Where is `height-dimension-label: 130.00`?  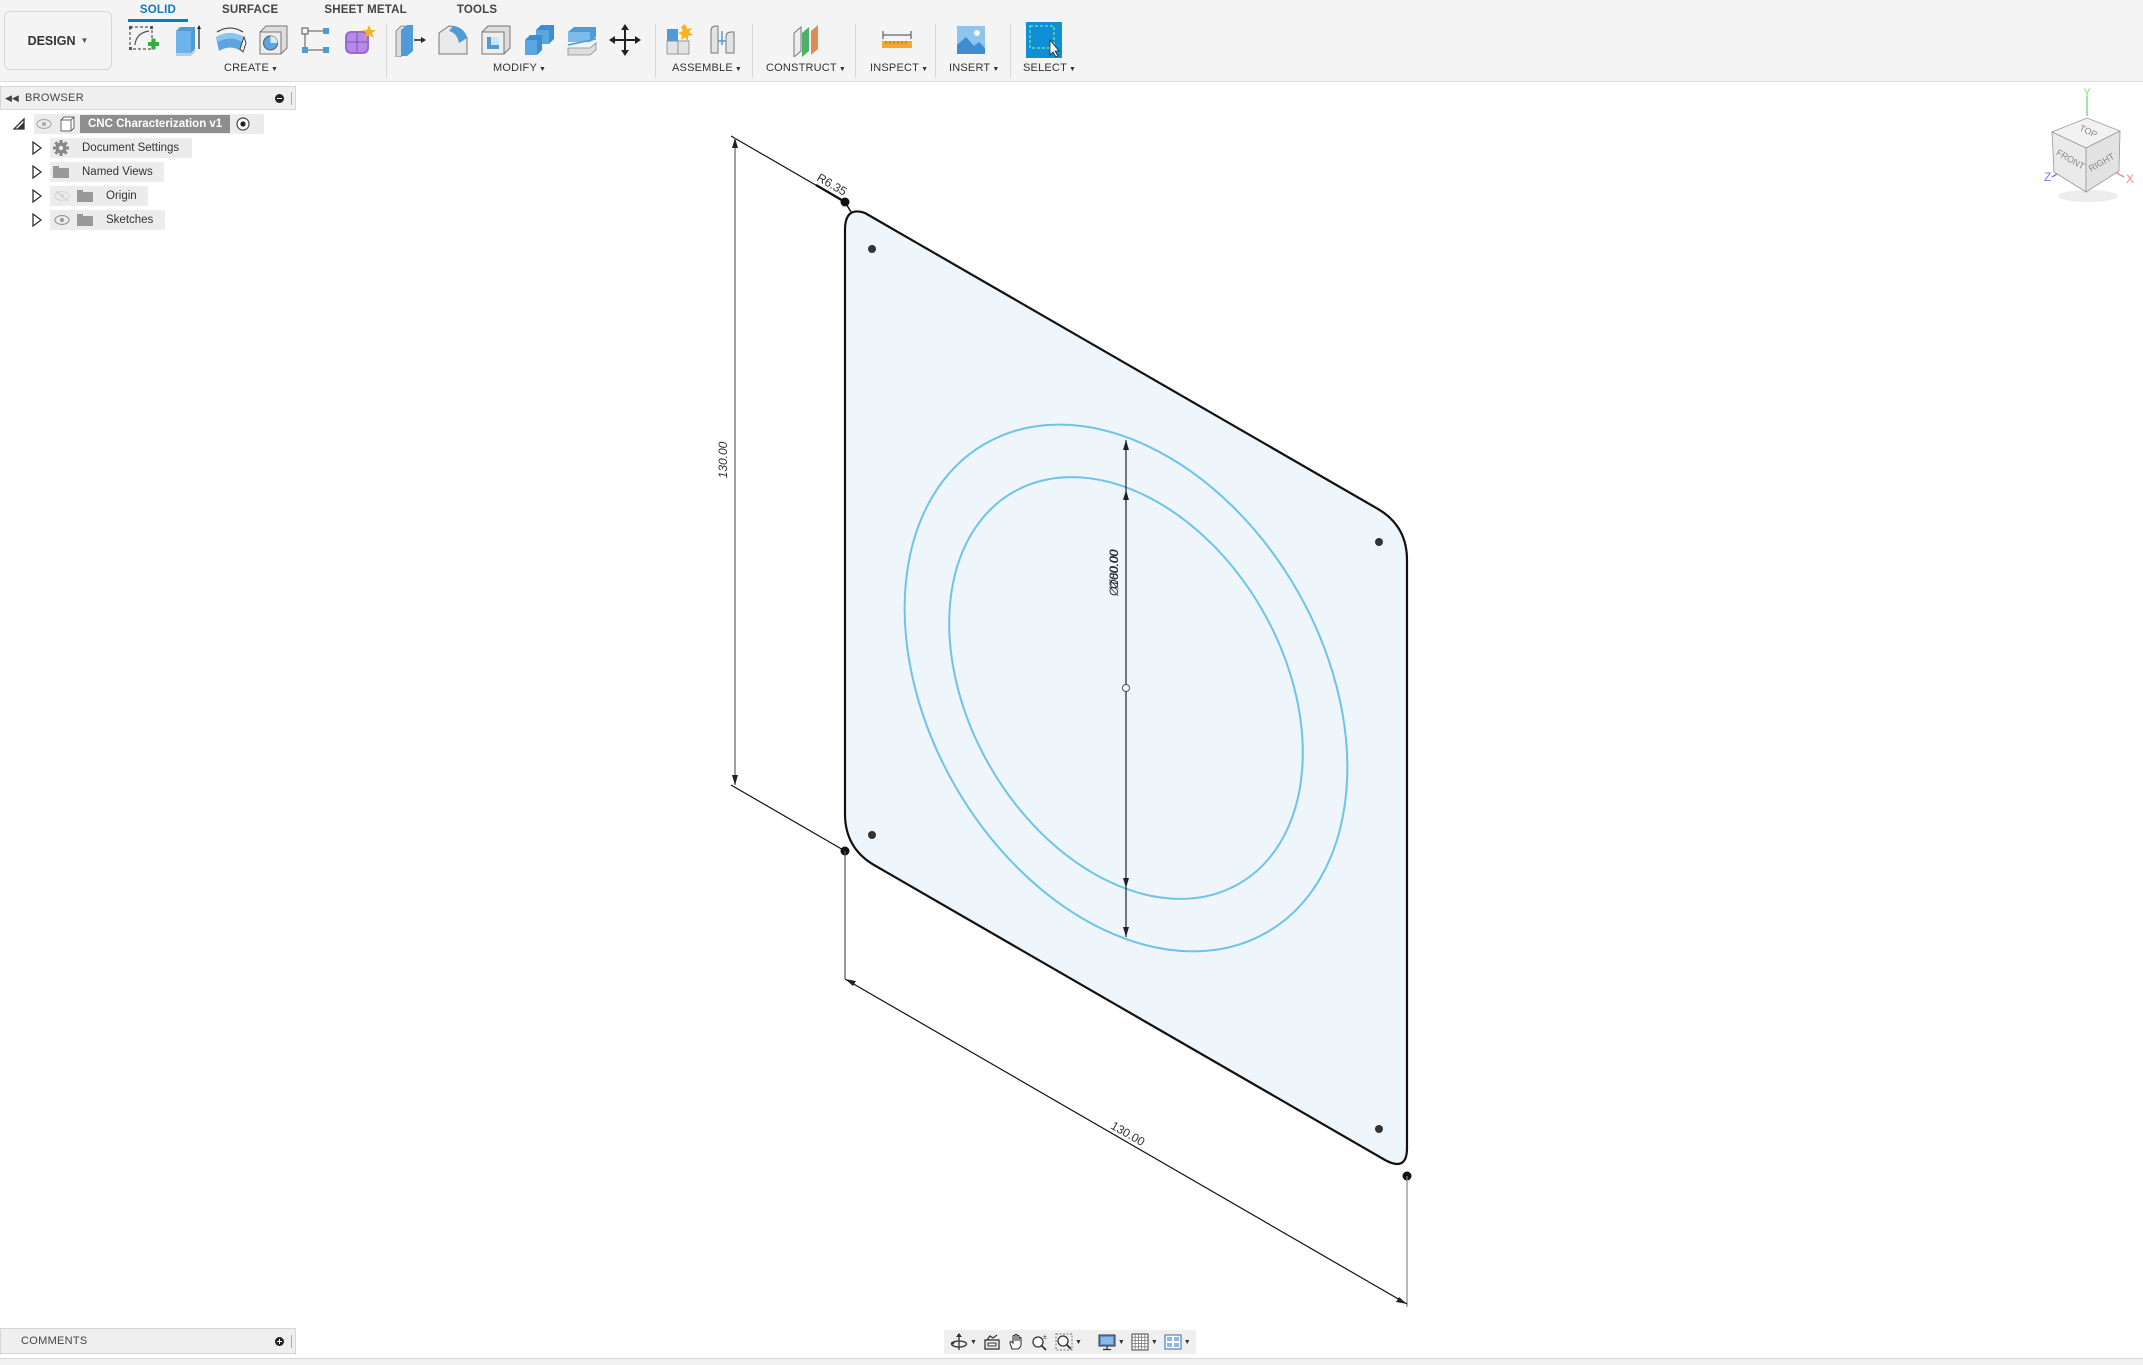
height-dimension-label: 130.00 is located at coordinates (723, 459).